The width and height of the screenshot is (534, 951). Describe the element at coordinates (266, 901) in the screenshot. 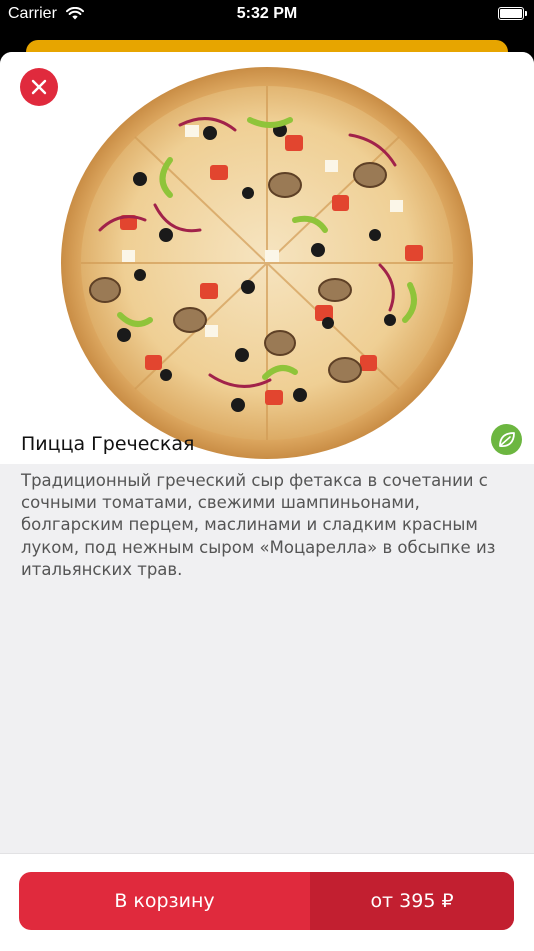

I see `add-to-cart-button: В корзину от 395 ₽` at that location.